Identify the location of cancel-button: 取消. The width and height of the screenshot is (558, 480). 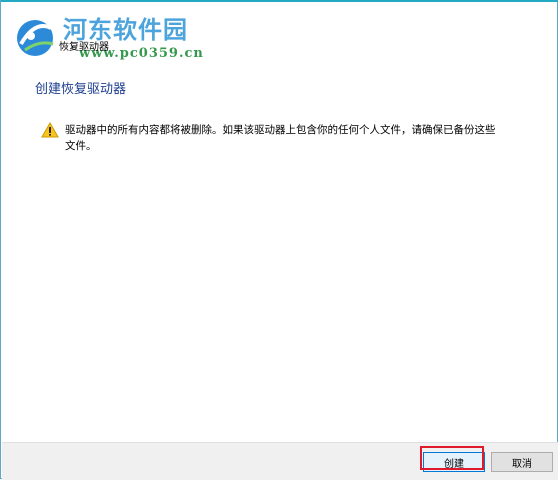
(522, 462).